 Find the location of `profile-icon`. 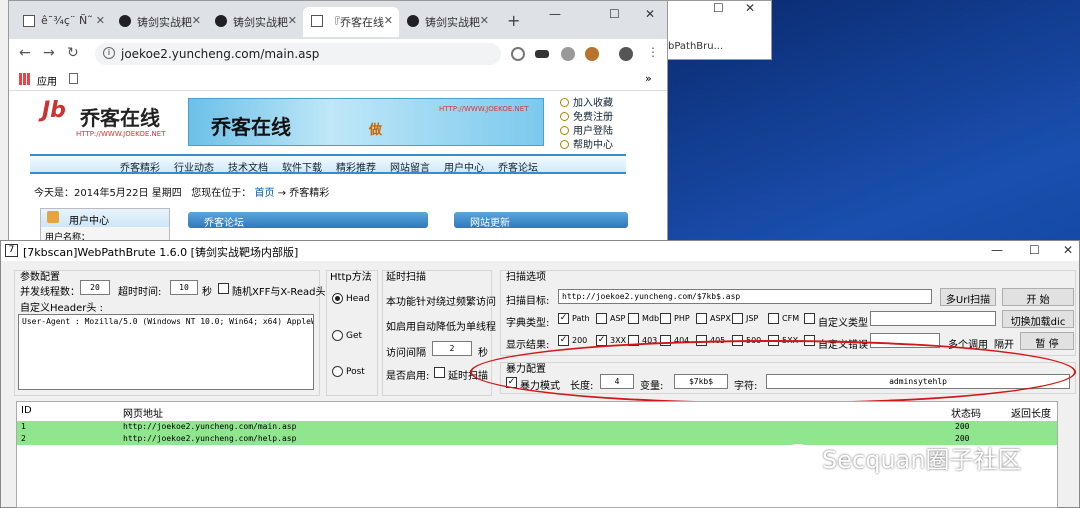

profile-icon is located at coordinates (626, 54).